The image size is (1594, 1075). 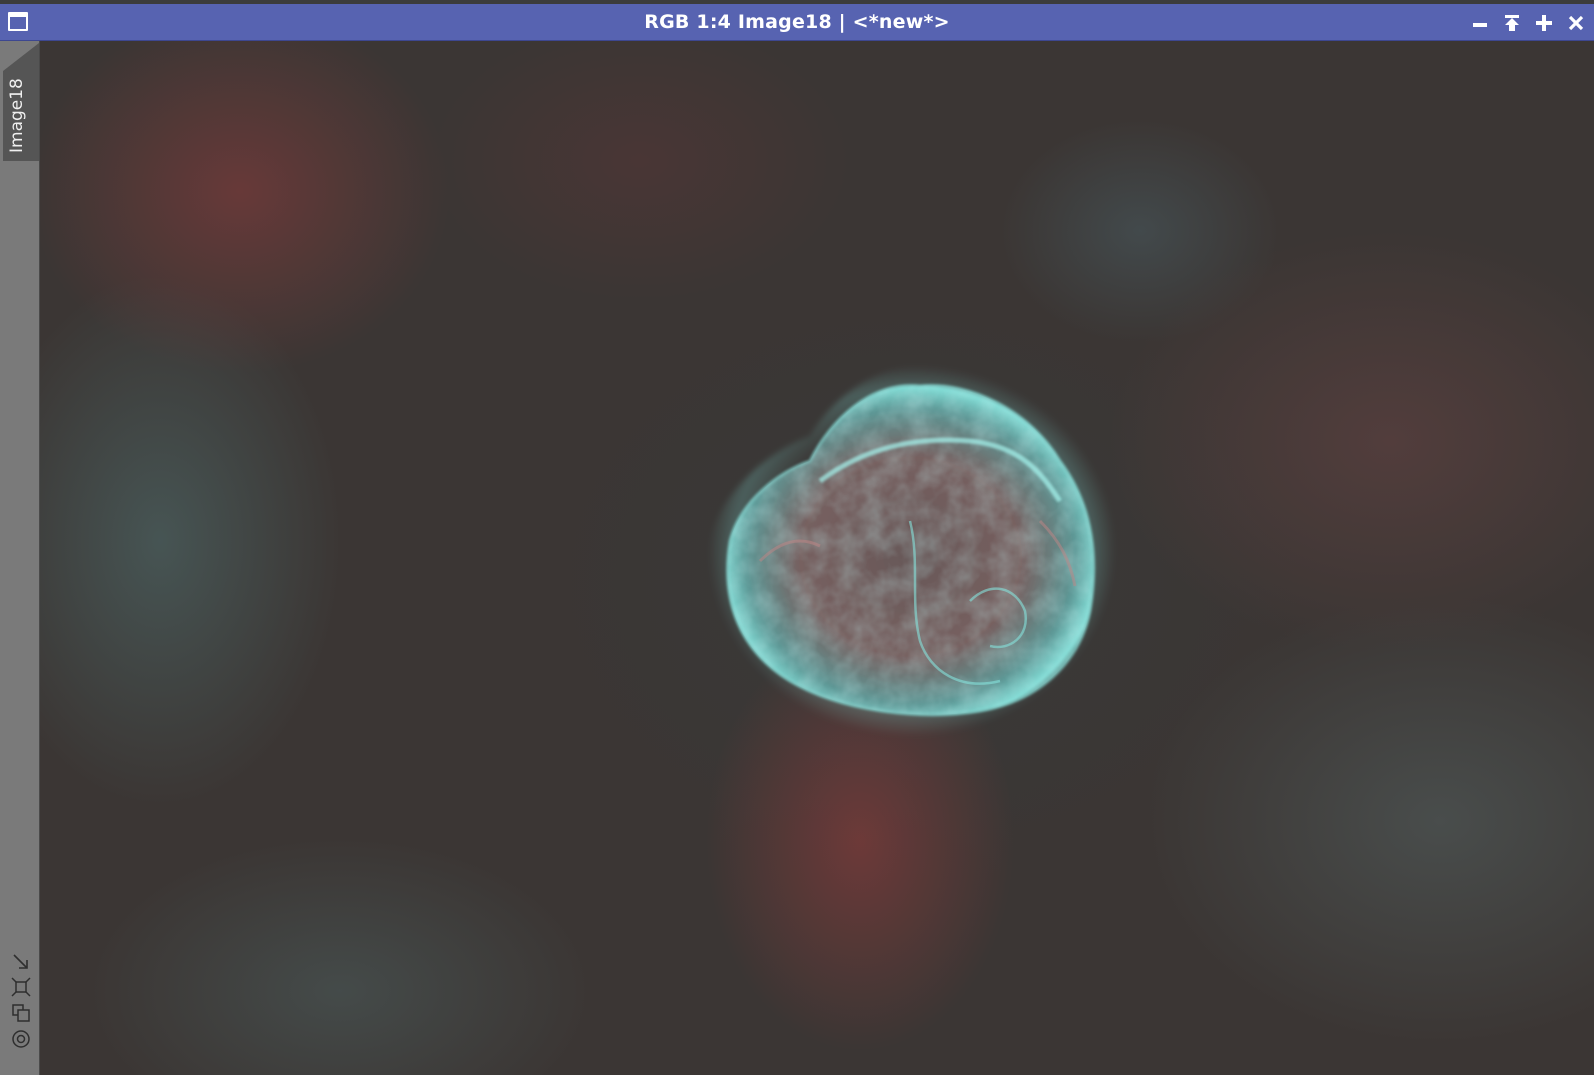 What do you see at coordinates (20, 558) in the screenshot?
I see `side-panel: Image18` at bounding box center [20, 558].